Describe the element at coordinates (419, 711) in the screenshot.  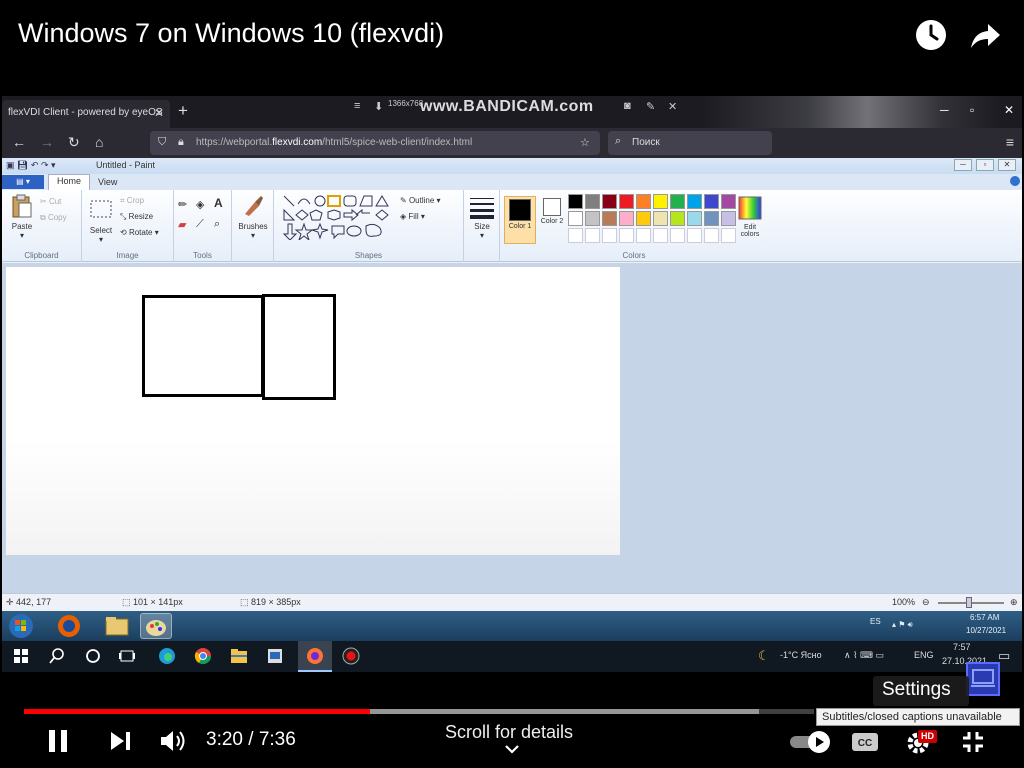
I see `progress-bar` at that location.